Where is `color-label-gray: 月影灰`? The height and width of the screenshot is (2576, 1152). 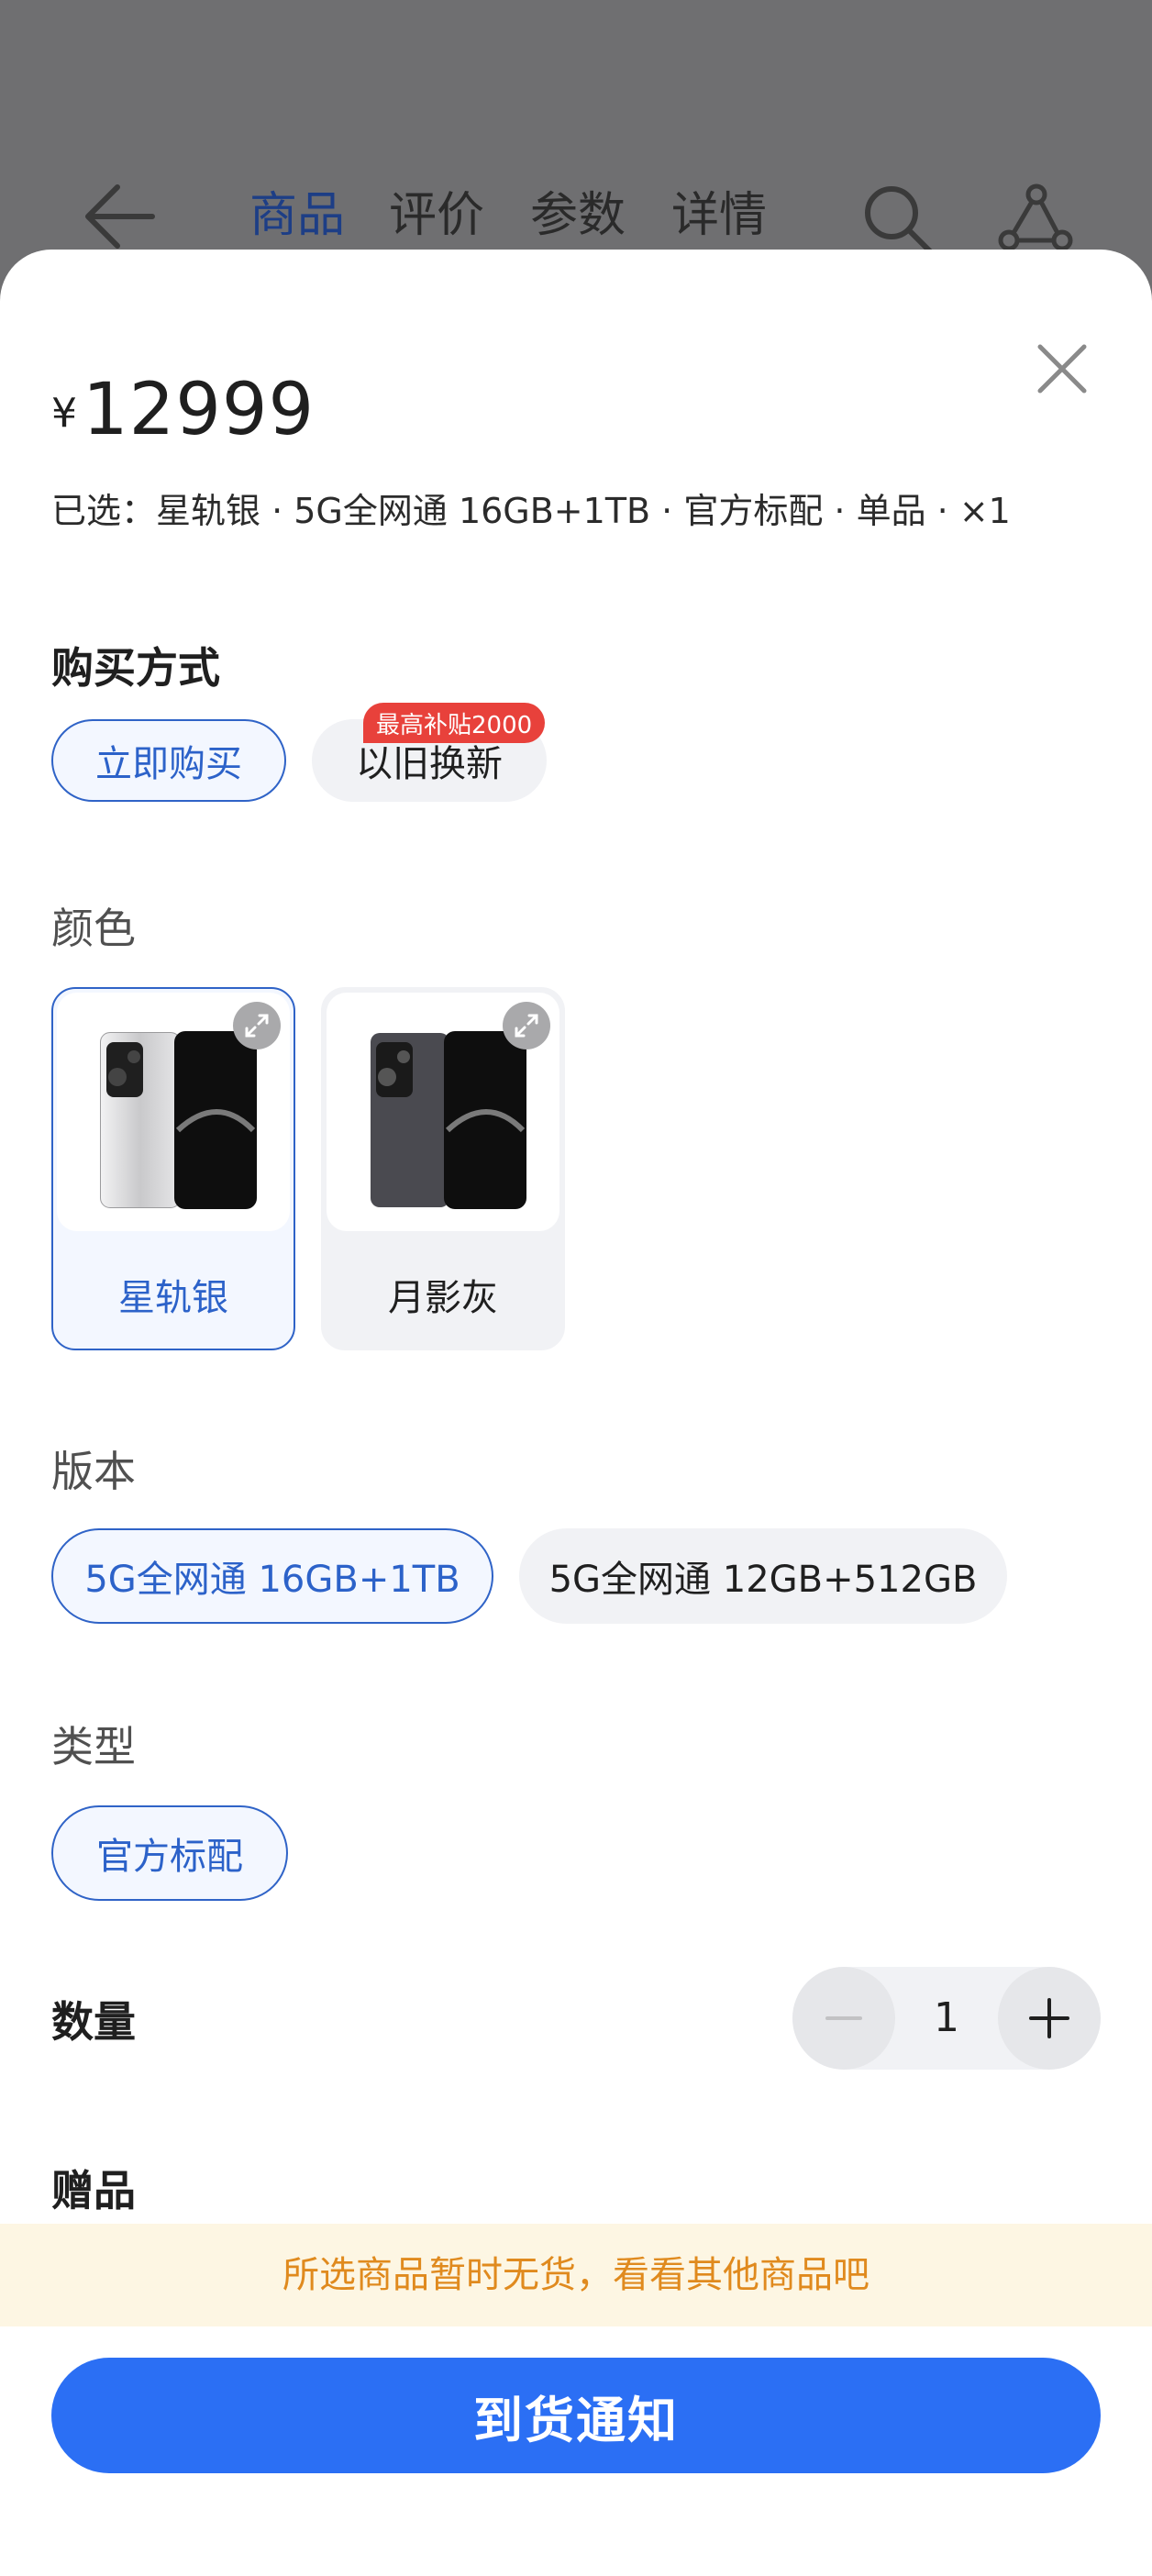
color-label-gray: 月影灰 is located at coordinates (443, 1298).